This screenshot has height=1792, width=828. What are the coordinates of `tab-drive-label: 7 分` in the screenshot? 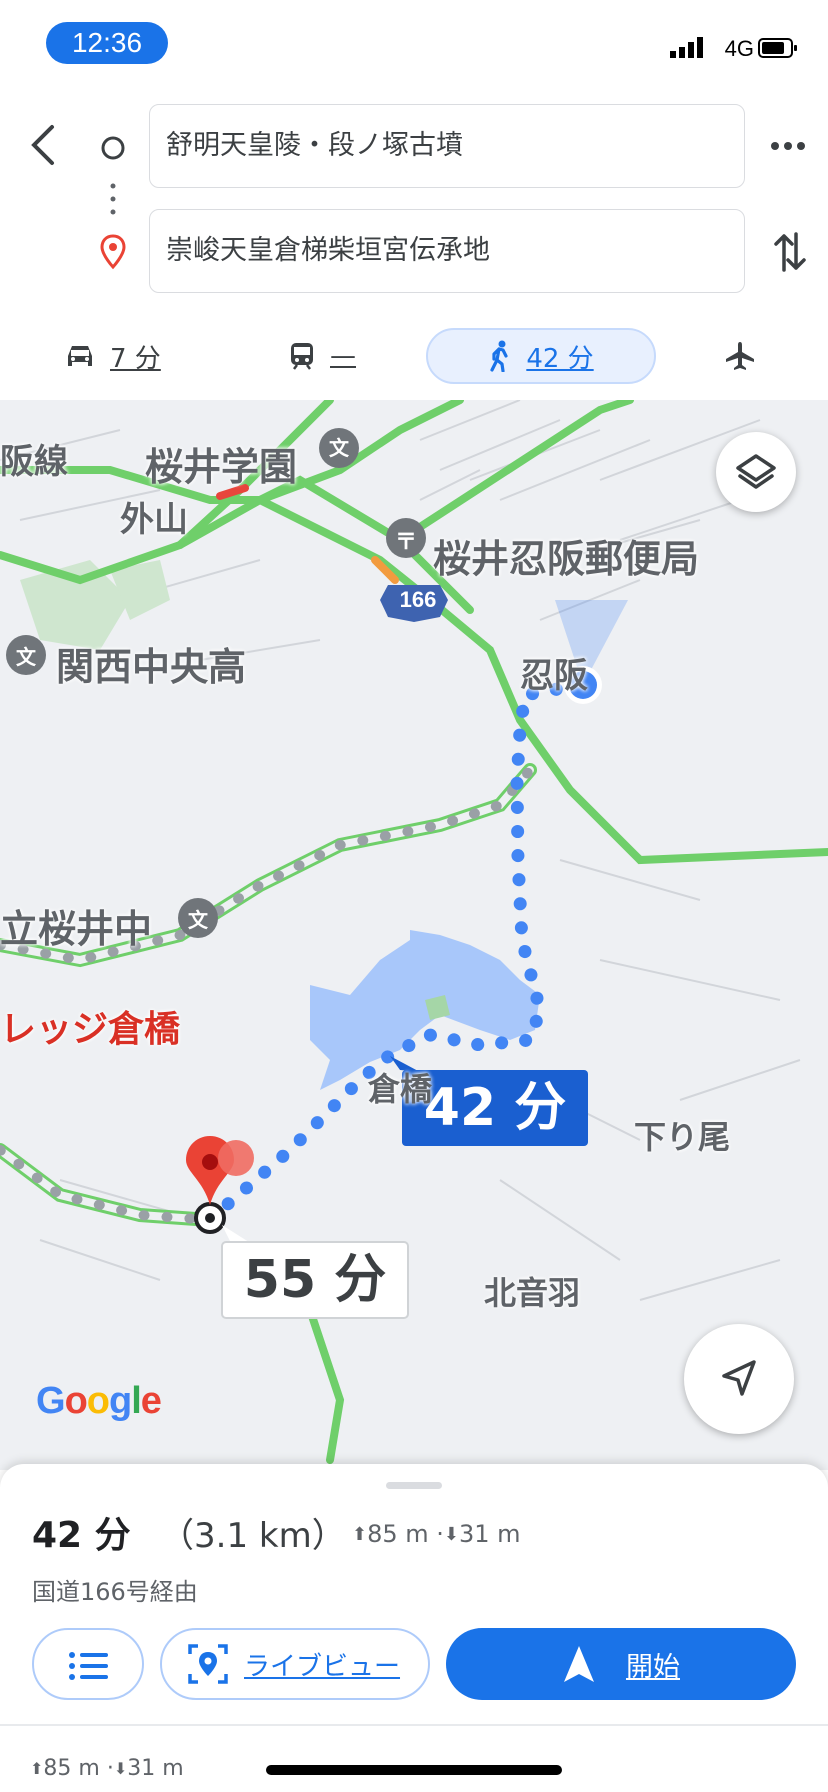 It's located at (135, 358).